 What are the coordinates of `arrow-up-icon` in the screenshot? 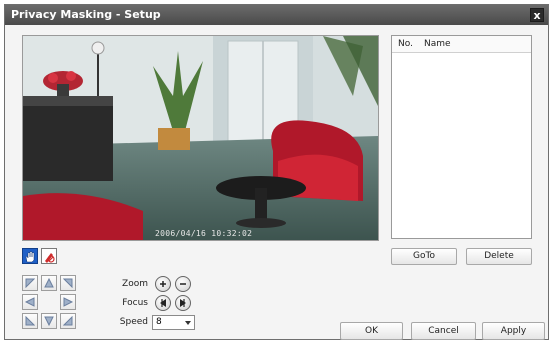 It's located at (49, 283).